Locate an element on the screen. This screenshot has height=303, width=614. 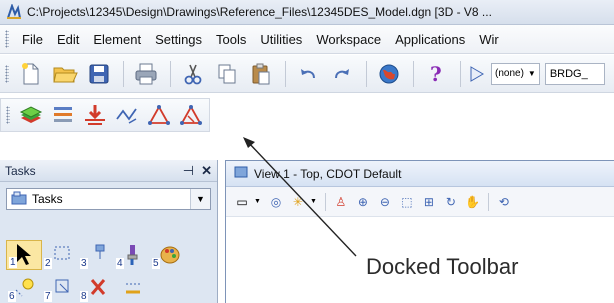
active-level-field: BRDG_ is located at coordinates (574, 73).